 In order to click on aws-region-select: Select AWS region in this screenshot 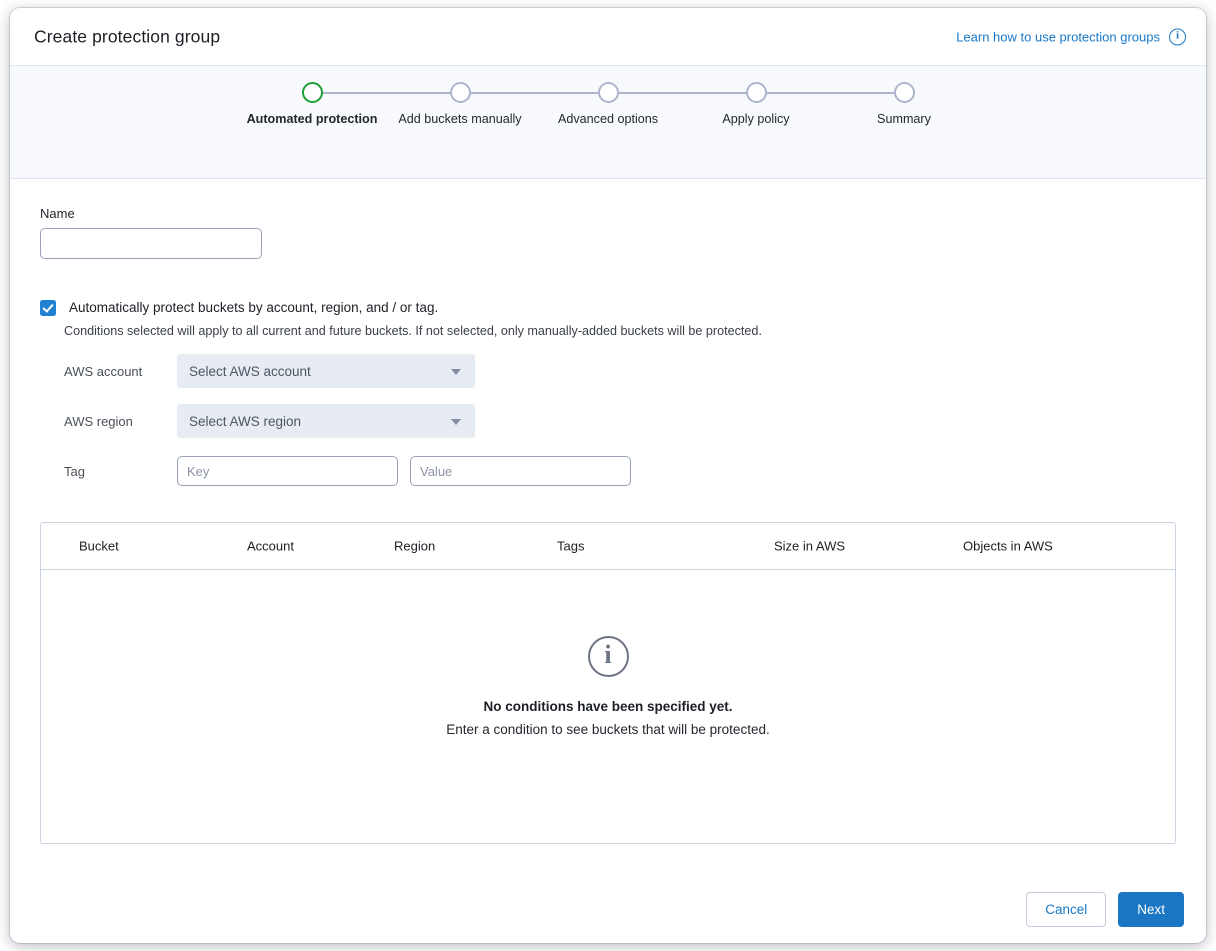, I will do `click(326, 421)`.